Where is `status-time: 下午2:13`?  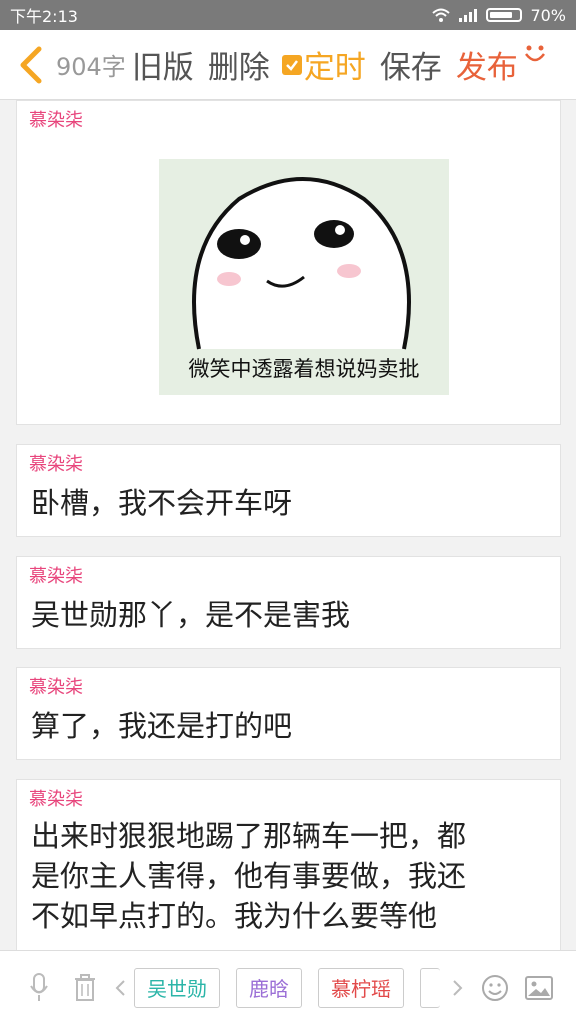 status-time: 下午2:13 is located at coordinates (44, 16).